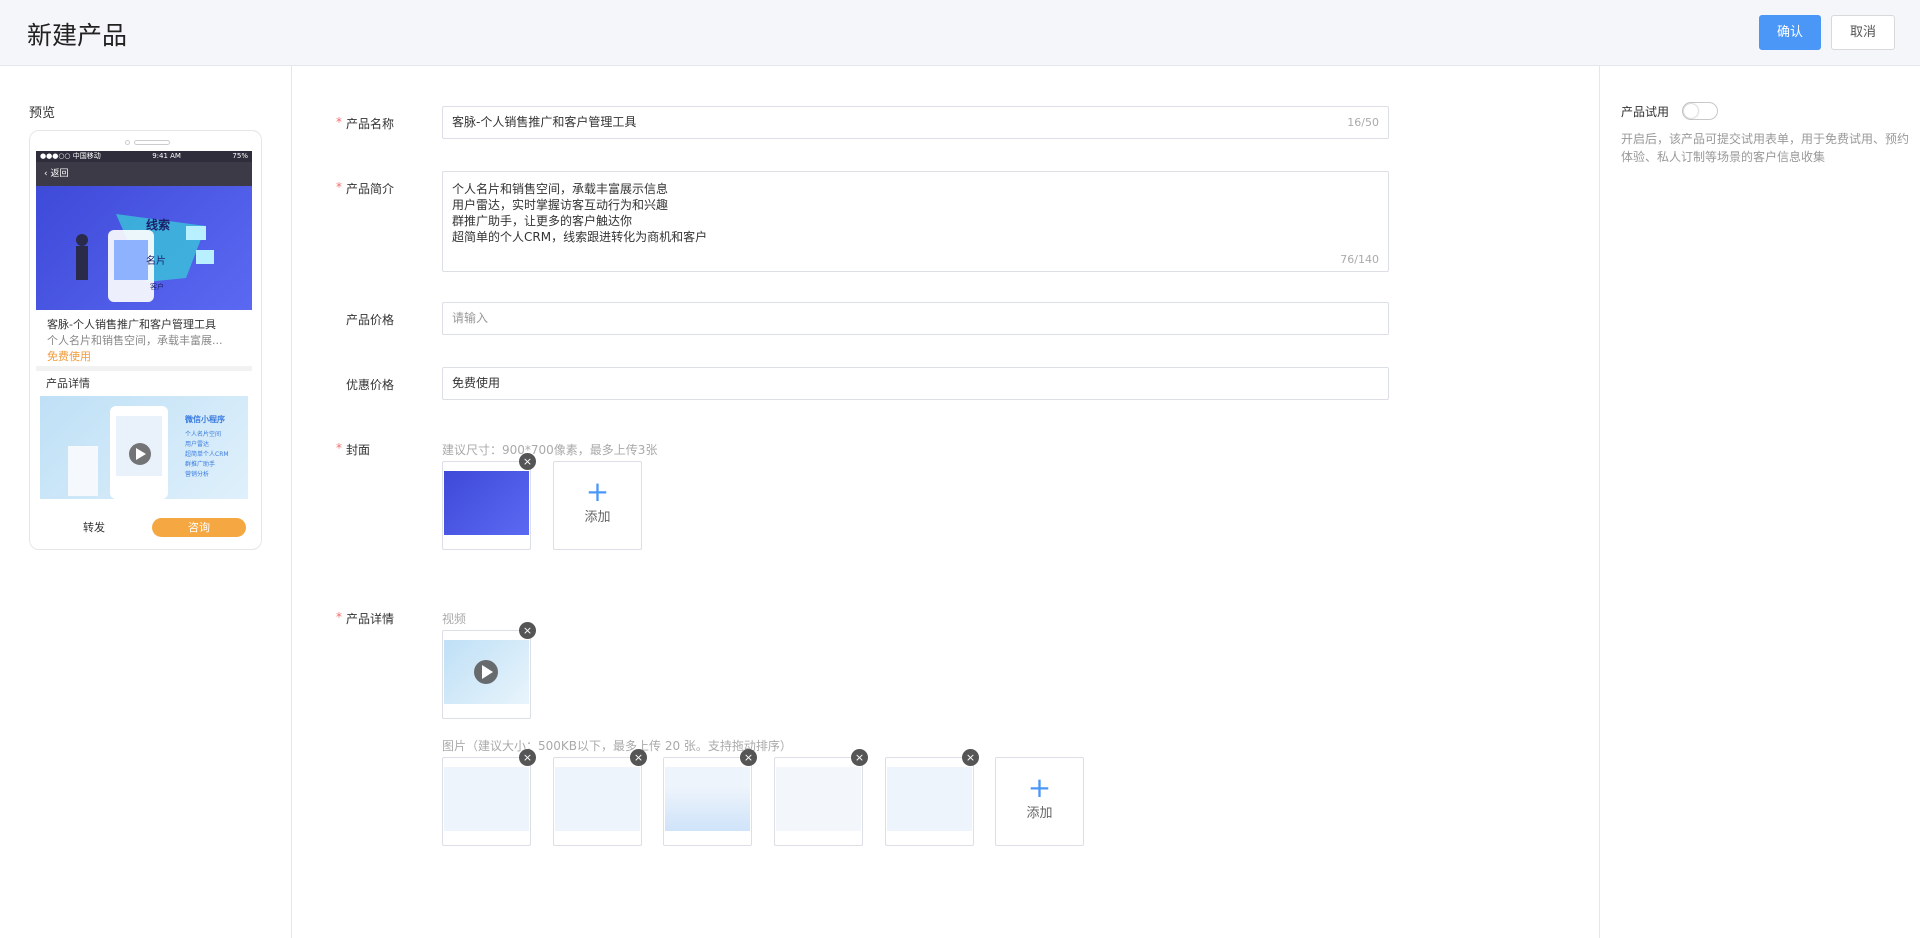 The width and height of the screenshot is (1920, 938). I want to click on images-hint: 图片（建议大小：500KB以下，最多上传 20 张。支持拖动排序）, so click(617, 746).